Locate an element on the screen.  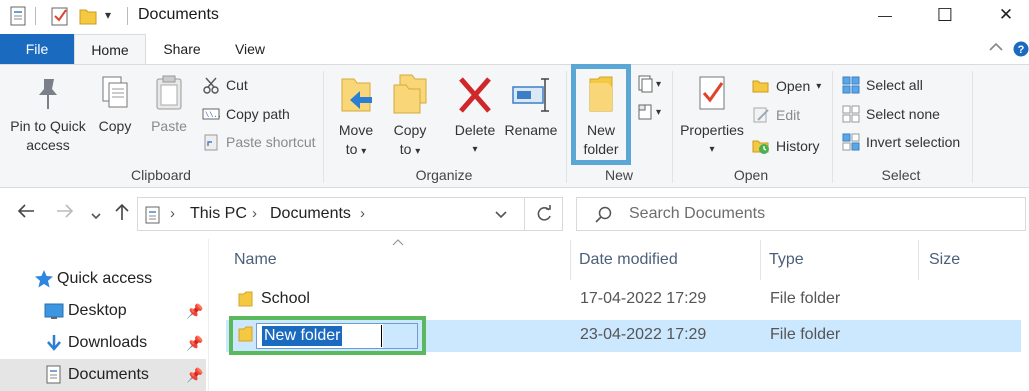
help-icon: ? is located at coordinates (1021, 51).